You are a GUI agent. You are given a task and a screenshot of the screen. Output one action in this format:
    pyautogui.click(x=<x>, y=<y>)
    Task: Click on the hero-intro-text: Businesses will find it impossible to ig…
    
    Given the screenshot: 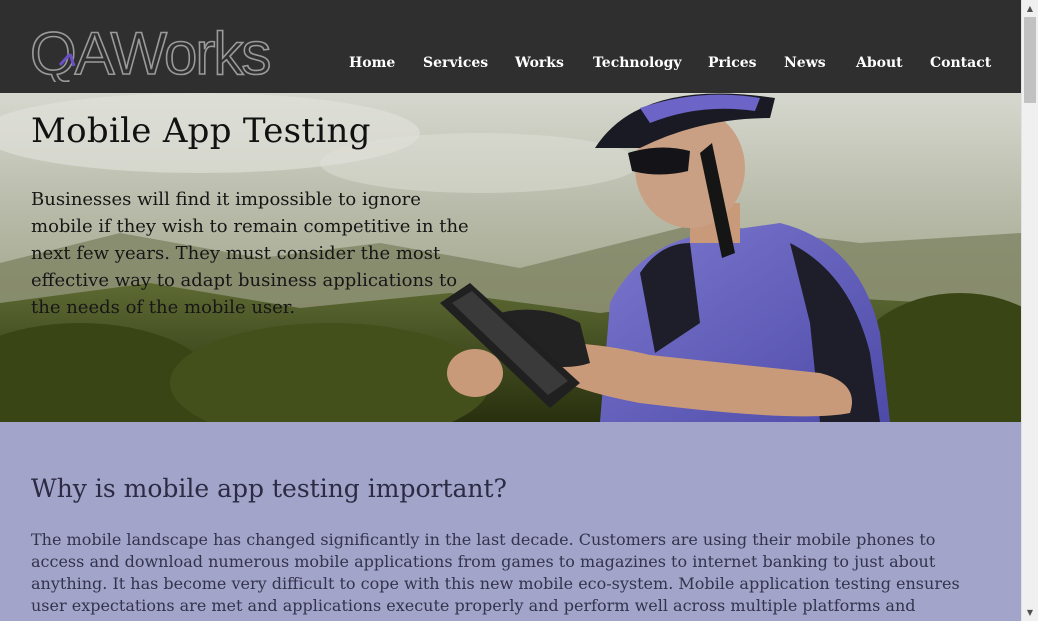 What is the action you would take?
    pyautogui.click(x=250, y=253)
    